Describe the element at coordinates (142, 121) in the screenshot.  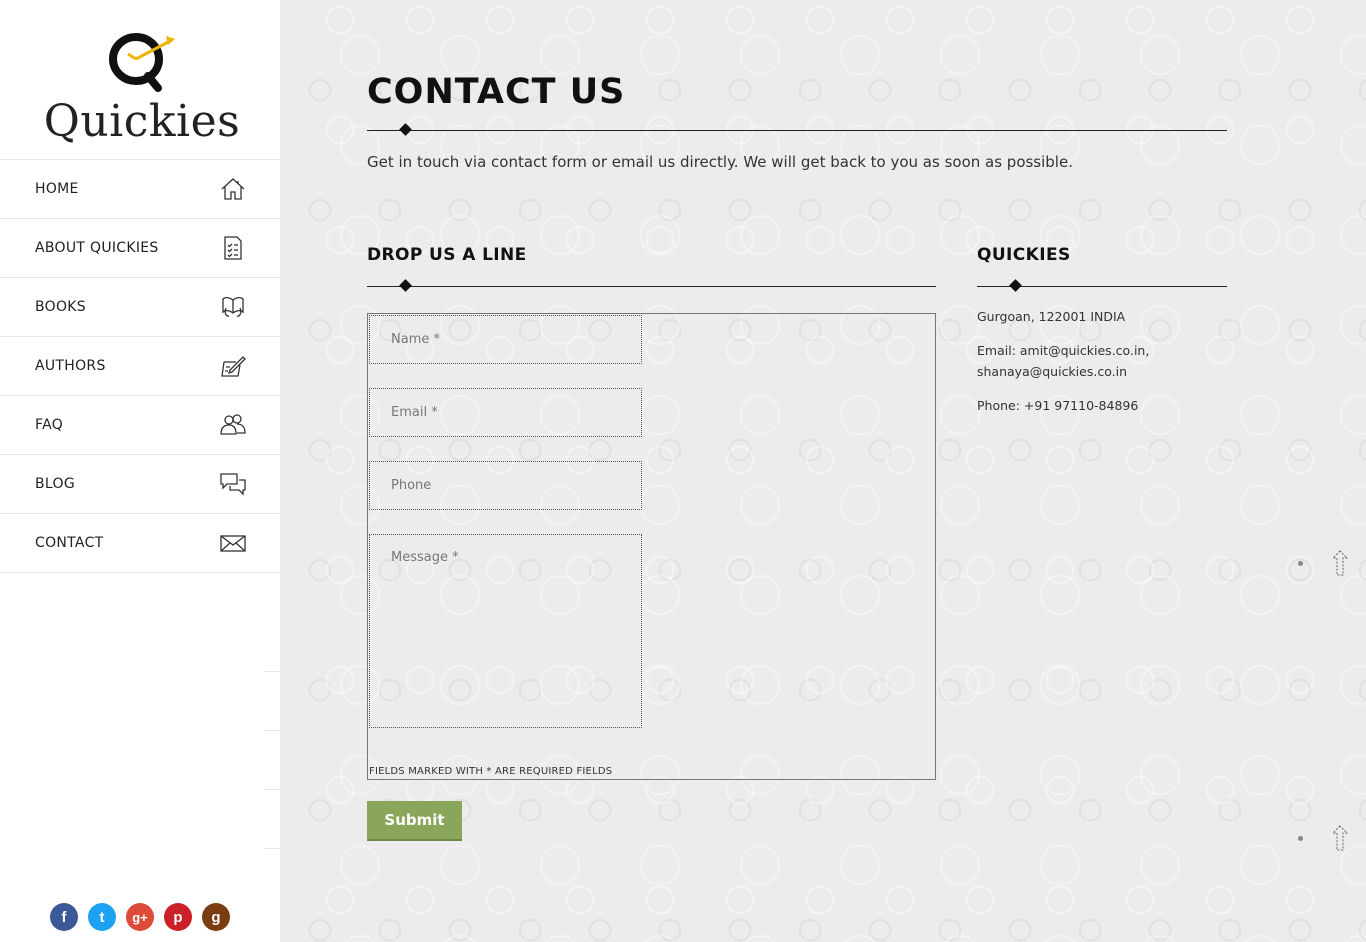
I see `logo-text: Quickies` at that location.